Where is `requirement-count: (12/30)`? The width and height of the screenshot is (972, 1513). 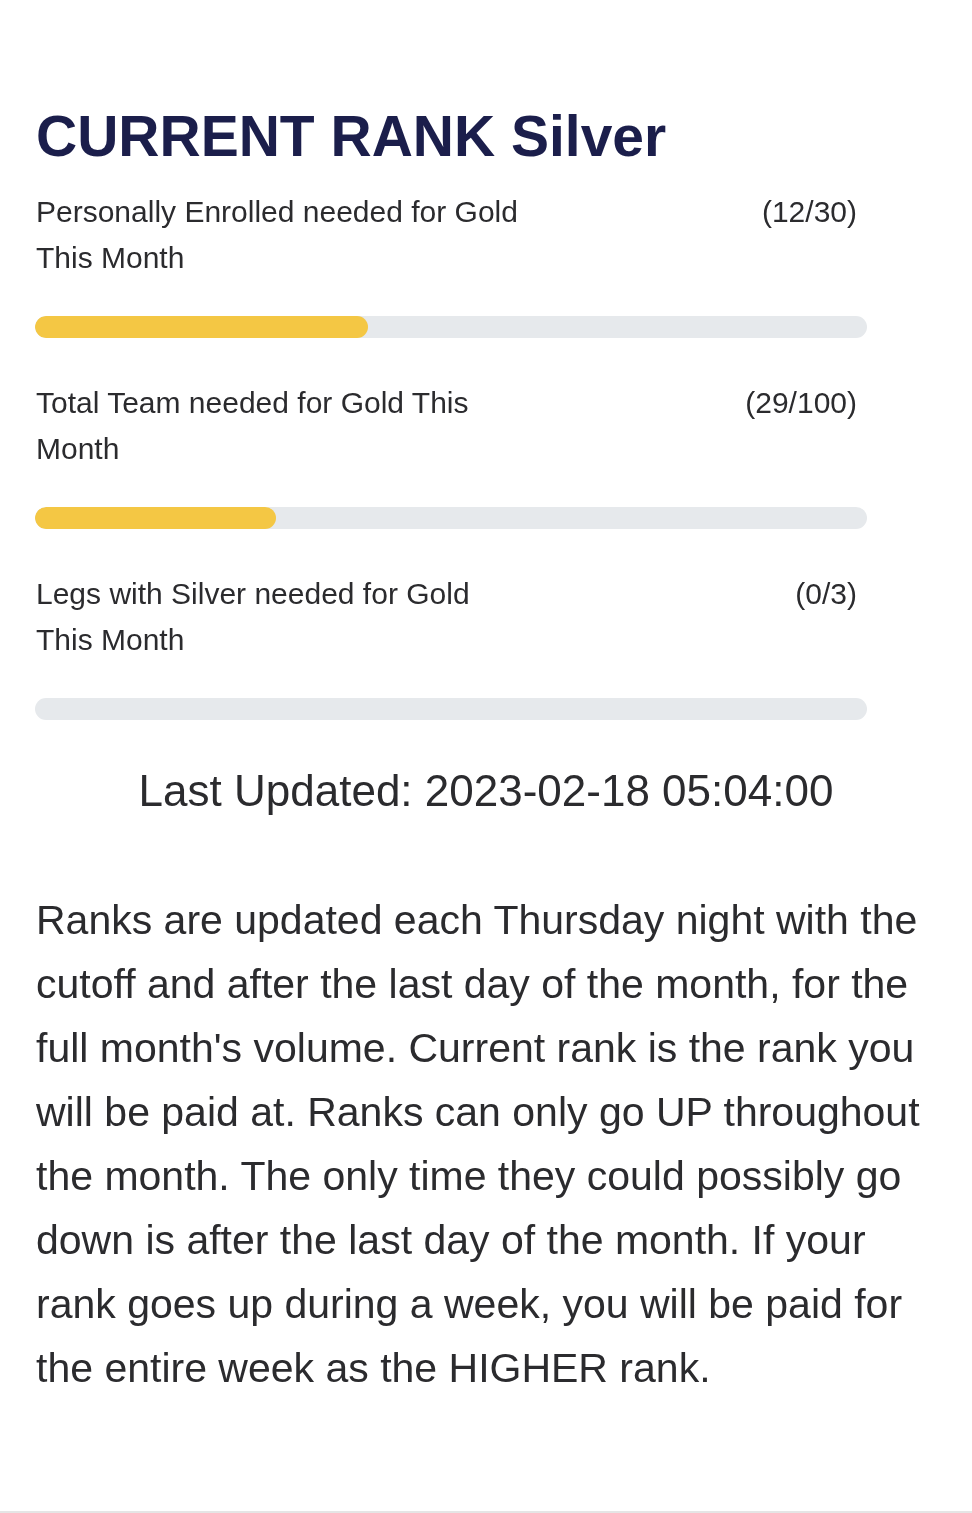
requirement-count: (12/30) is located at coordinates (809, 212).